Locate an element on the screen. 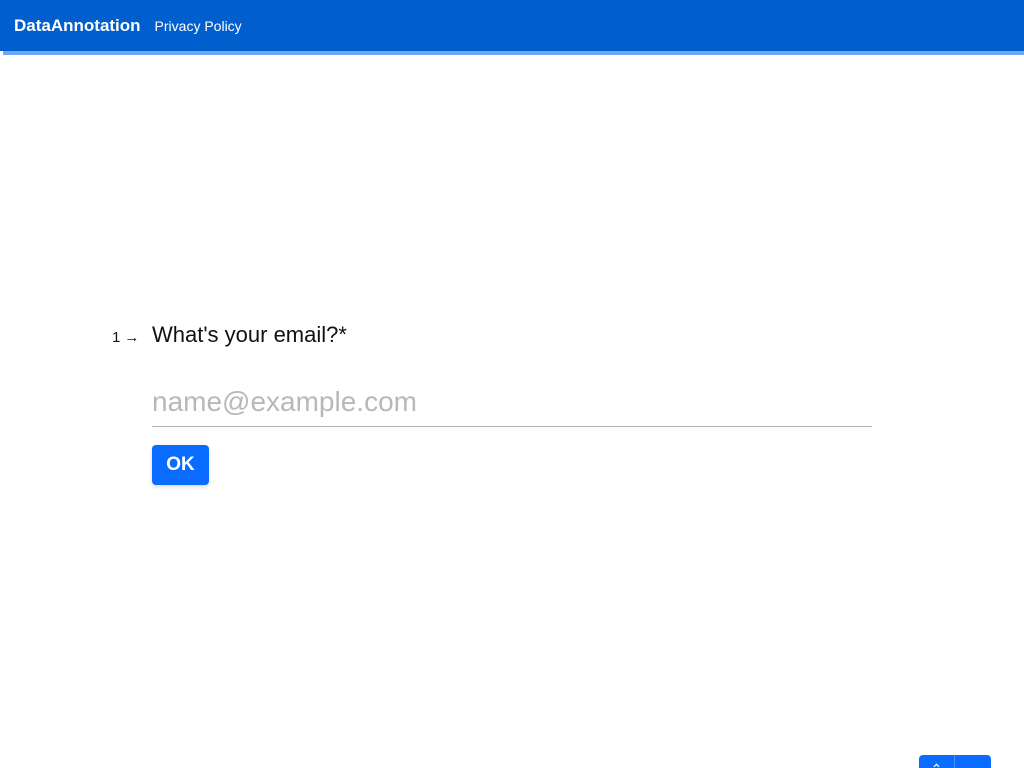 Image resolution: width=1024 pixels, height=768 pixels. email-input is located at coordinates (512, 403).